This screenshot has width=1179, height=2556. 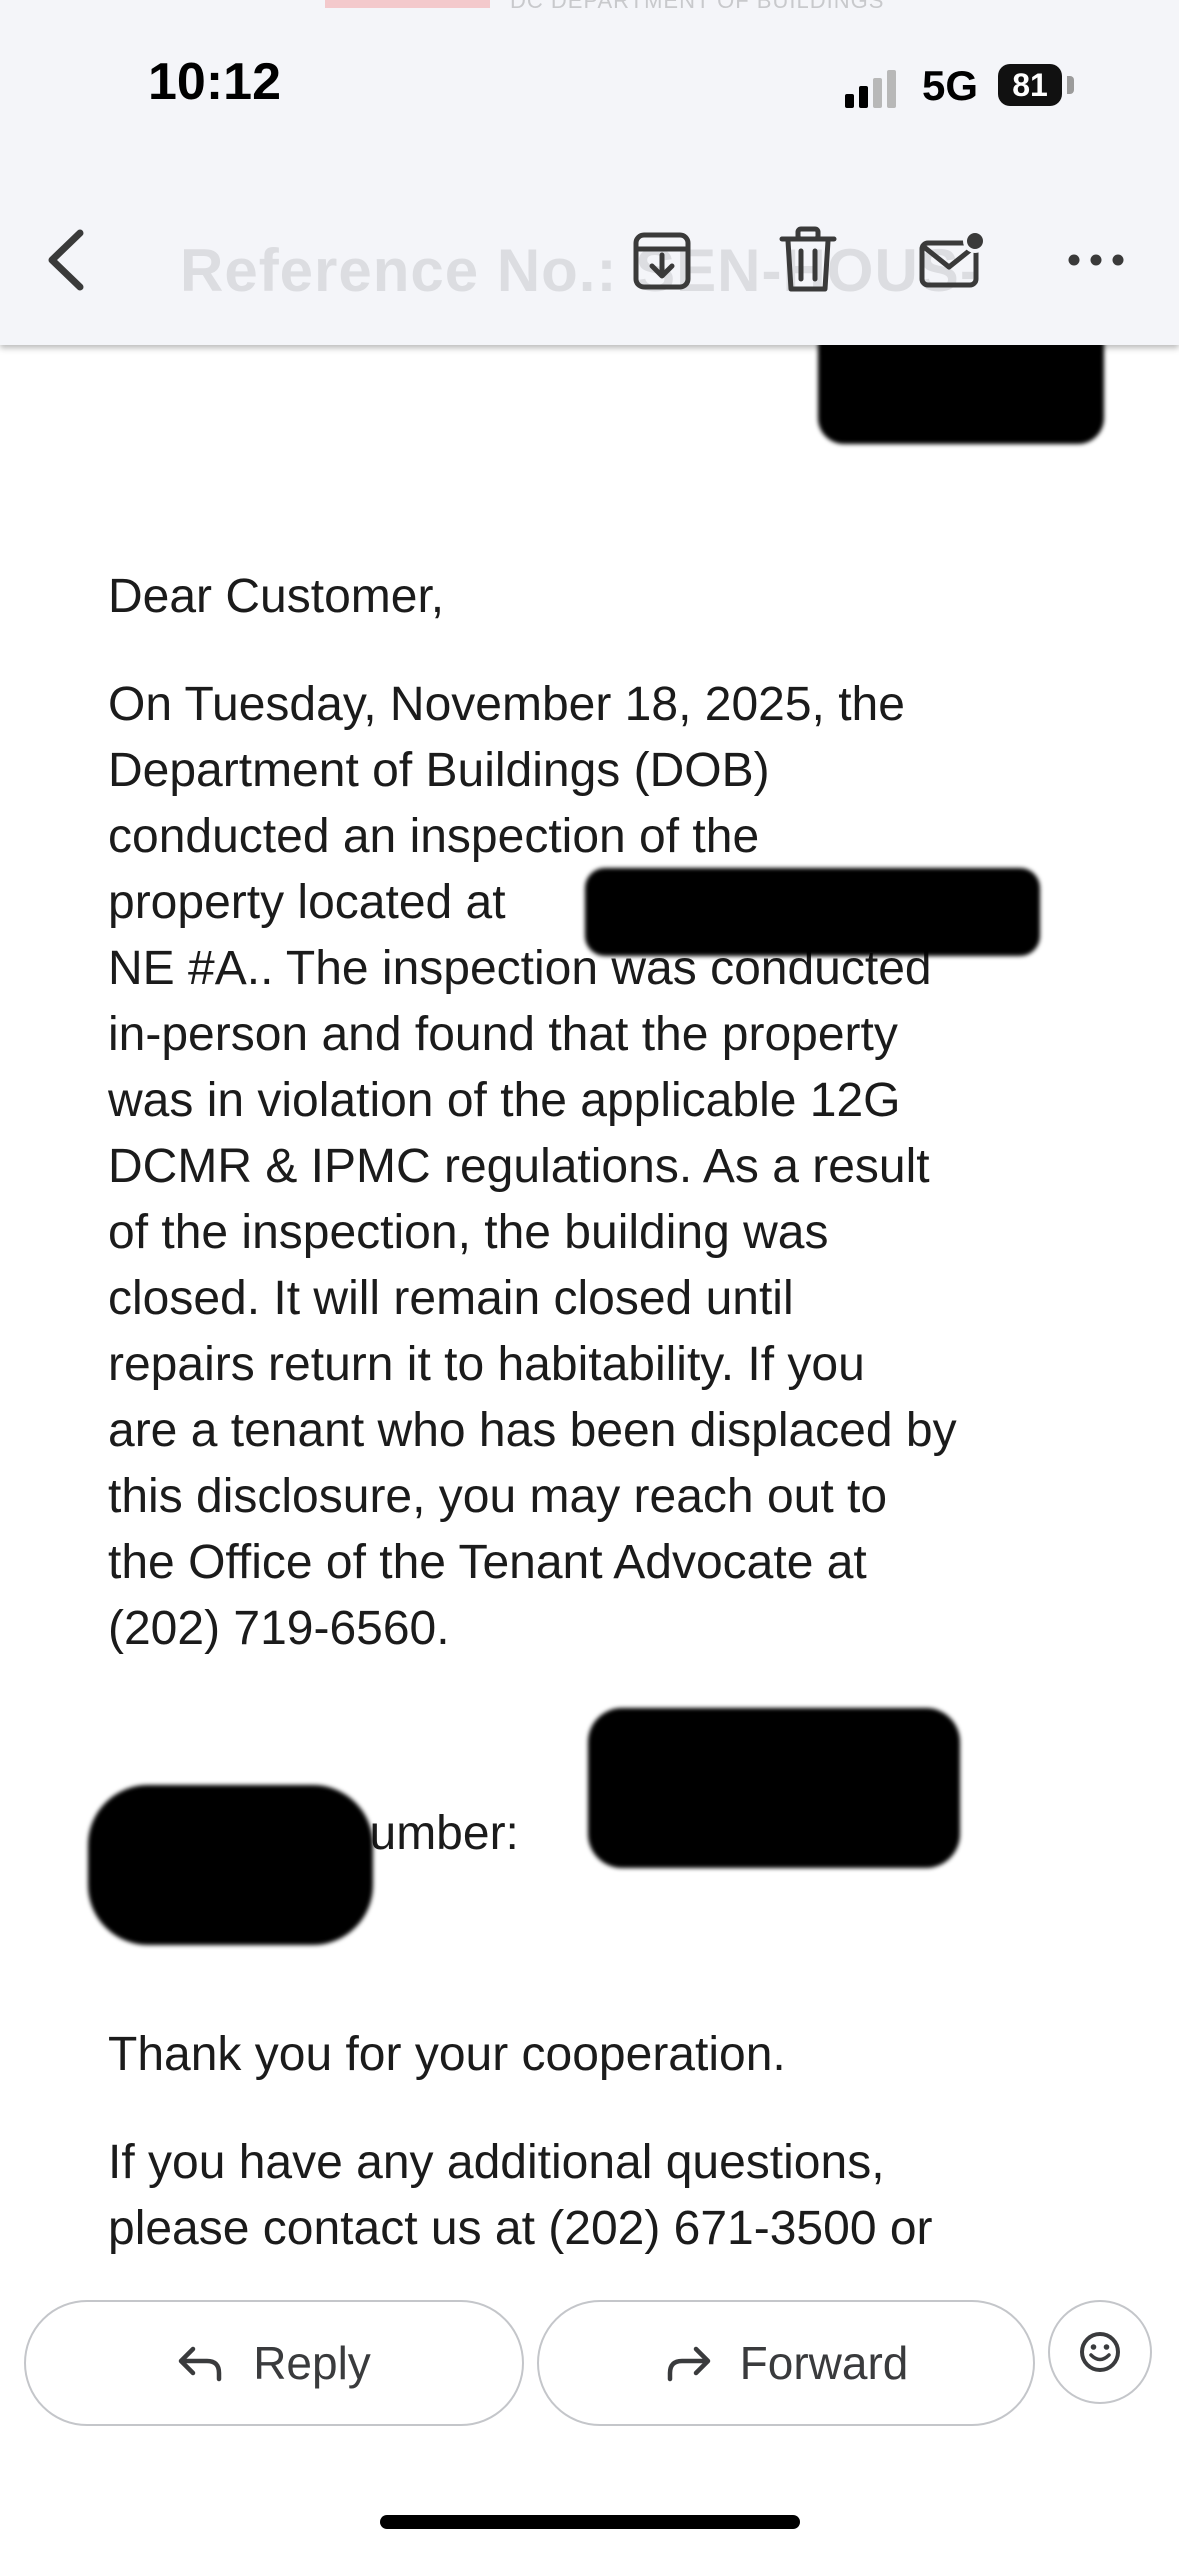 I want to click on home-indicator, so click(x=590, y=2522).